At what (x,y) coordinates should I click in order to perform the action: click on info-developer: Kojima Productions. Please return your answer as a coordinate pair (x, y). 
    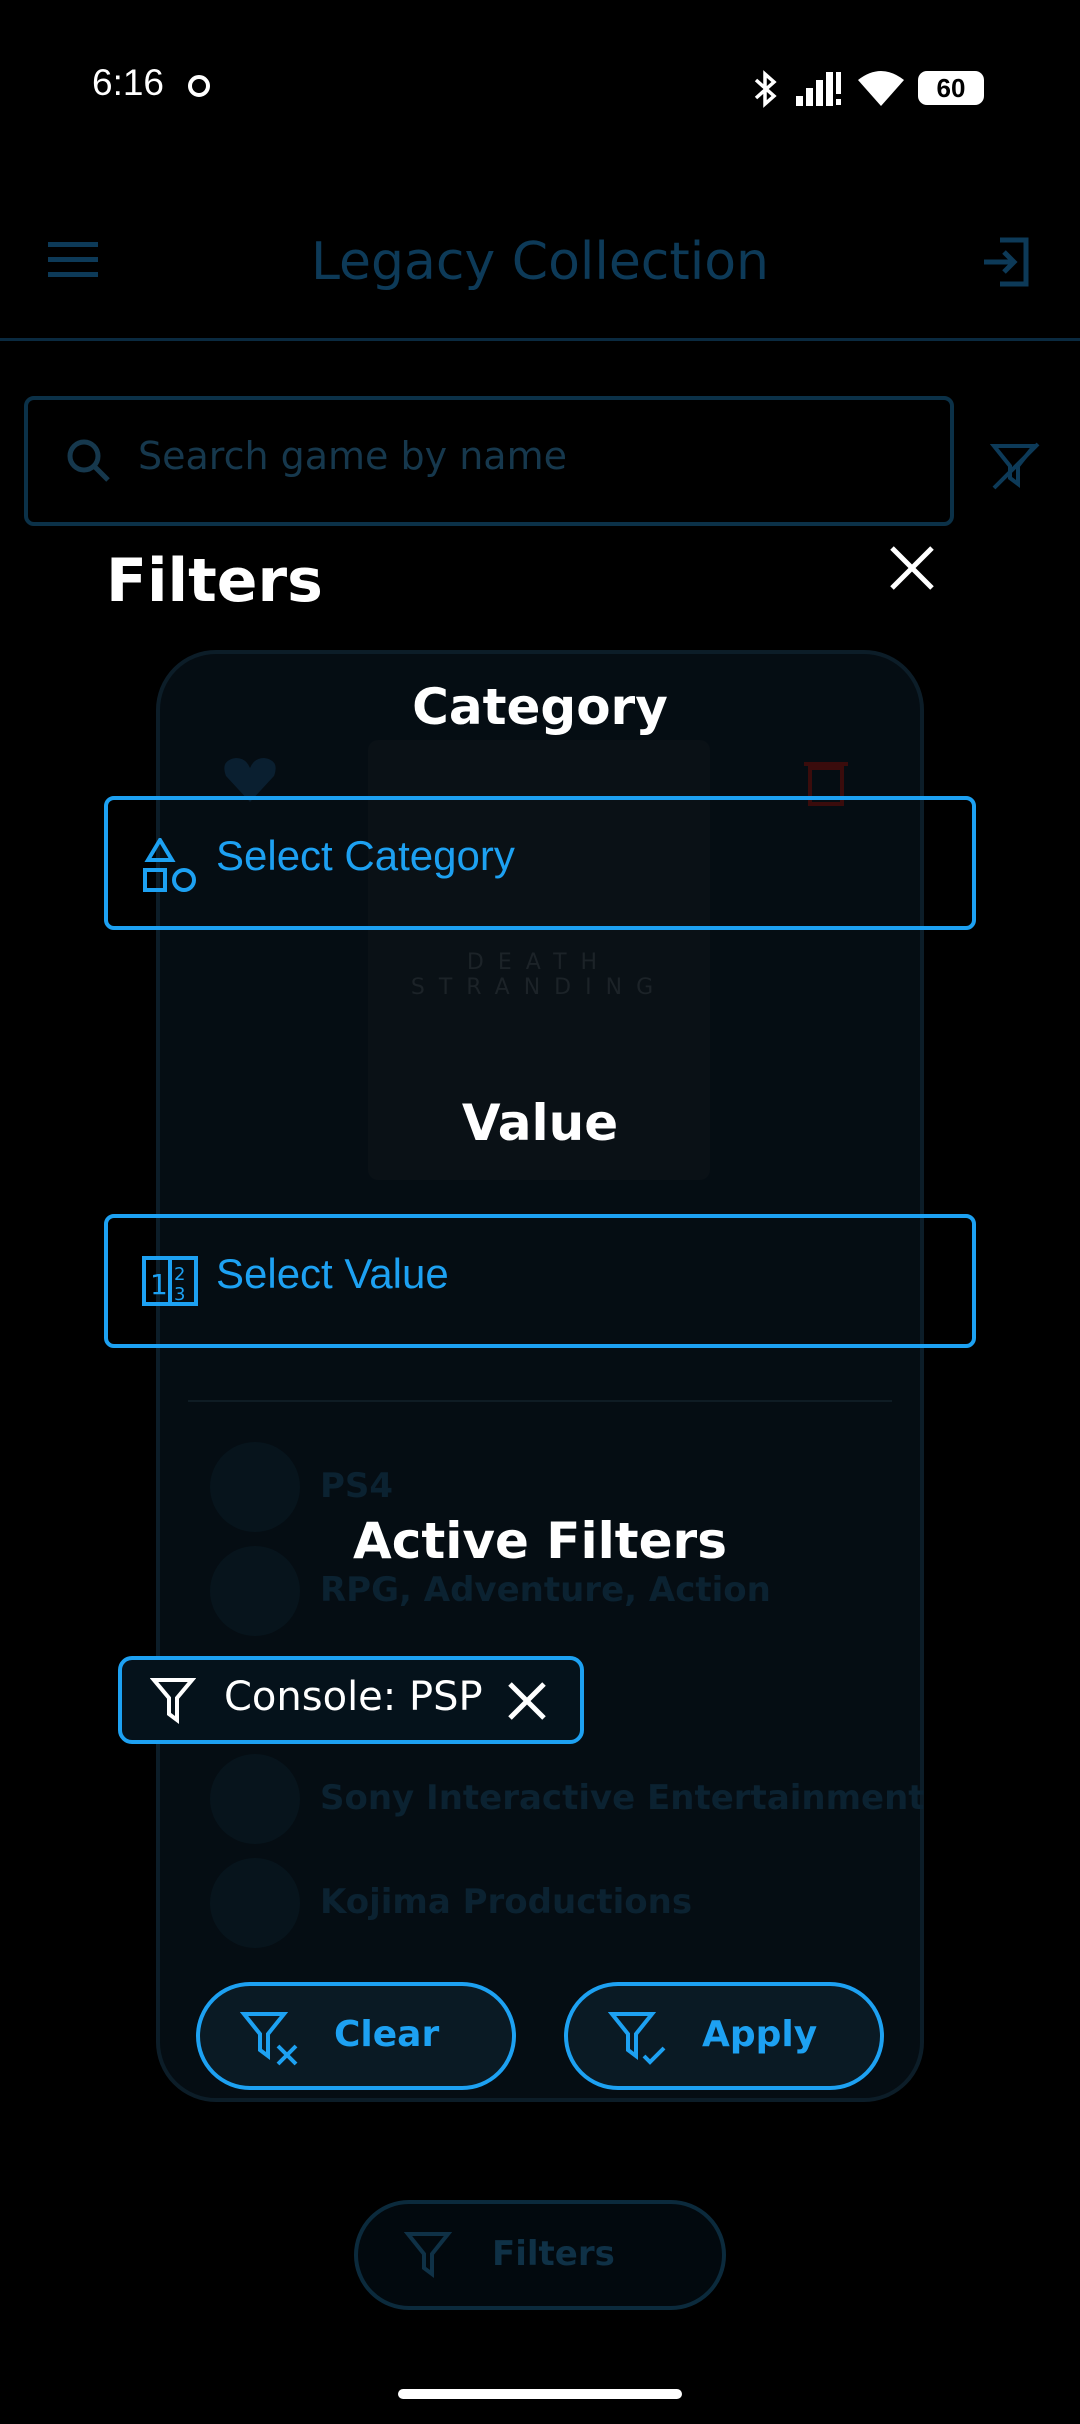
    Looking at the image, I should click on (506, 1902).